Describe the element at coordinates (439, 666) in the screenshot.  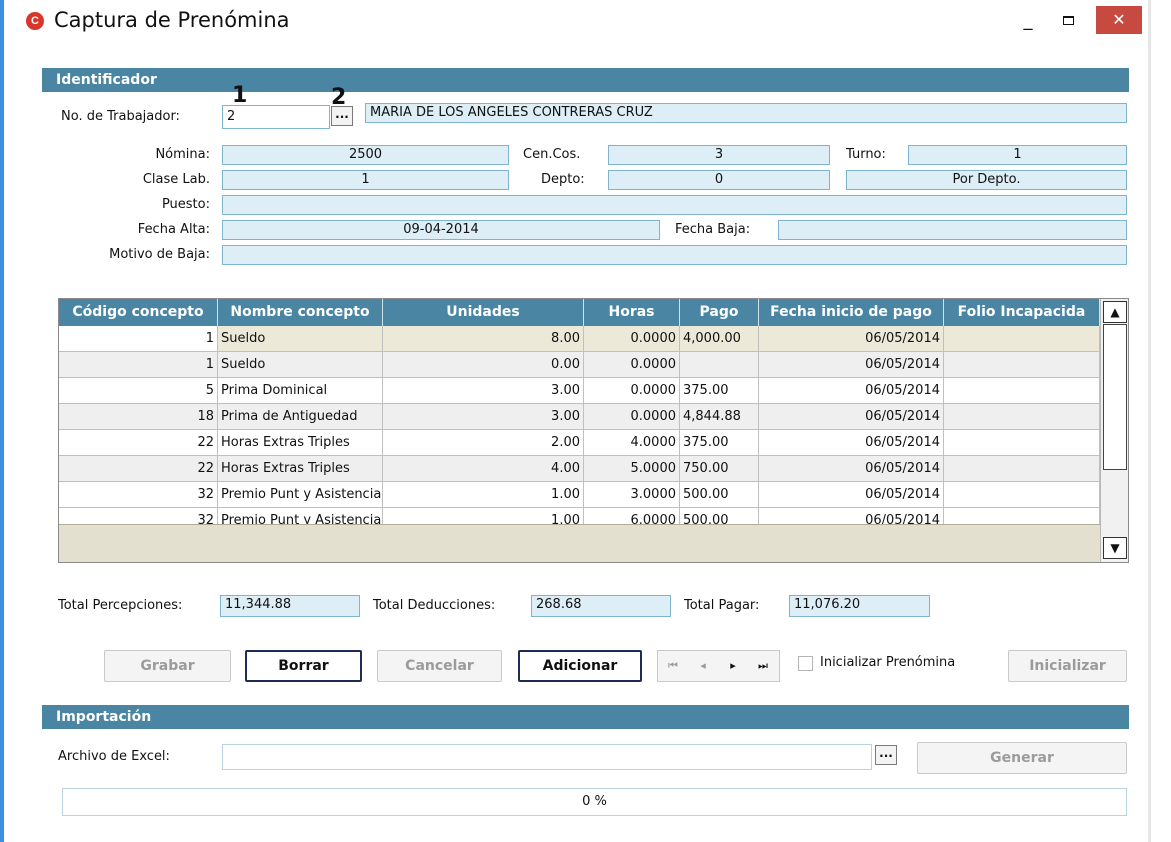
I see `cancelar-button: Cancelar` at that location.